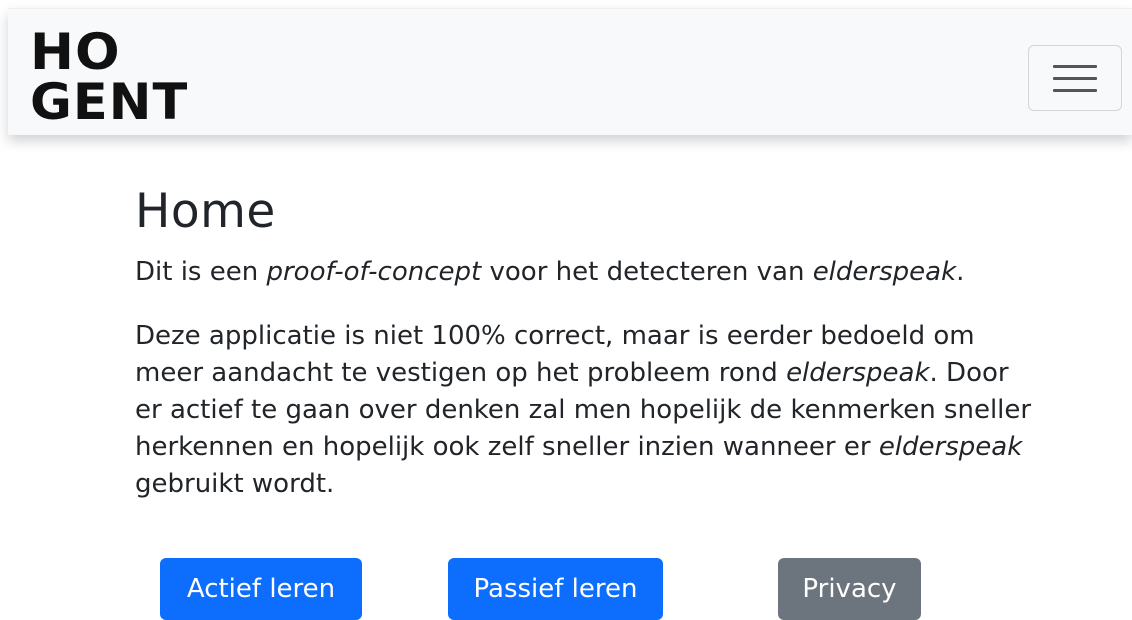 This screenshot has height=620, width=1132. I want to click on logo-line-2: GENT, so click(109, 102).